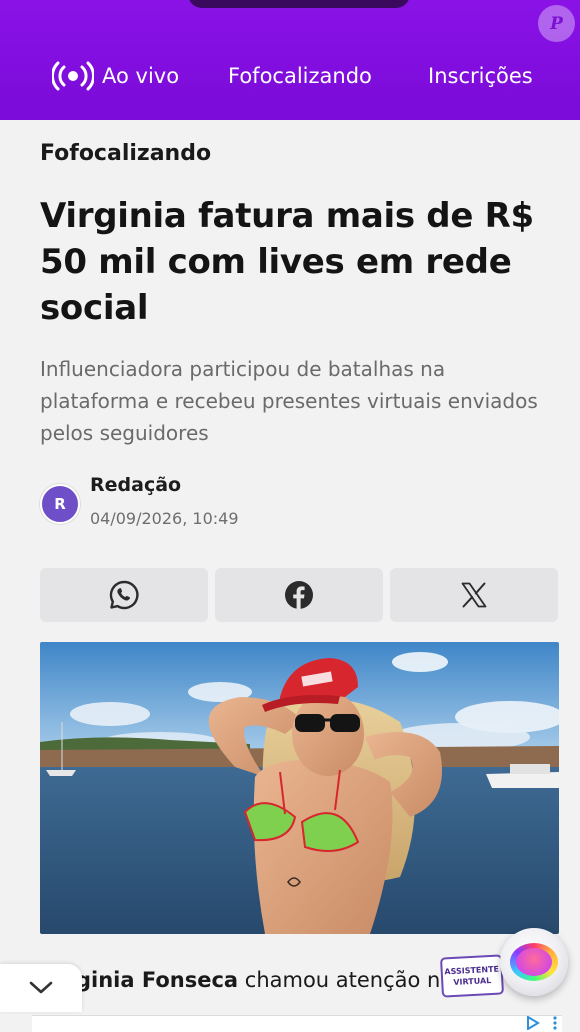 The image size is (580, 1032). I want to click on share-x-button, so click(474, 595).